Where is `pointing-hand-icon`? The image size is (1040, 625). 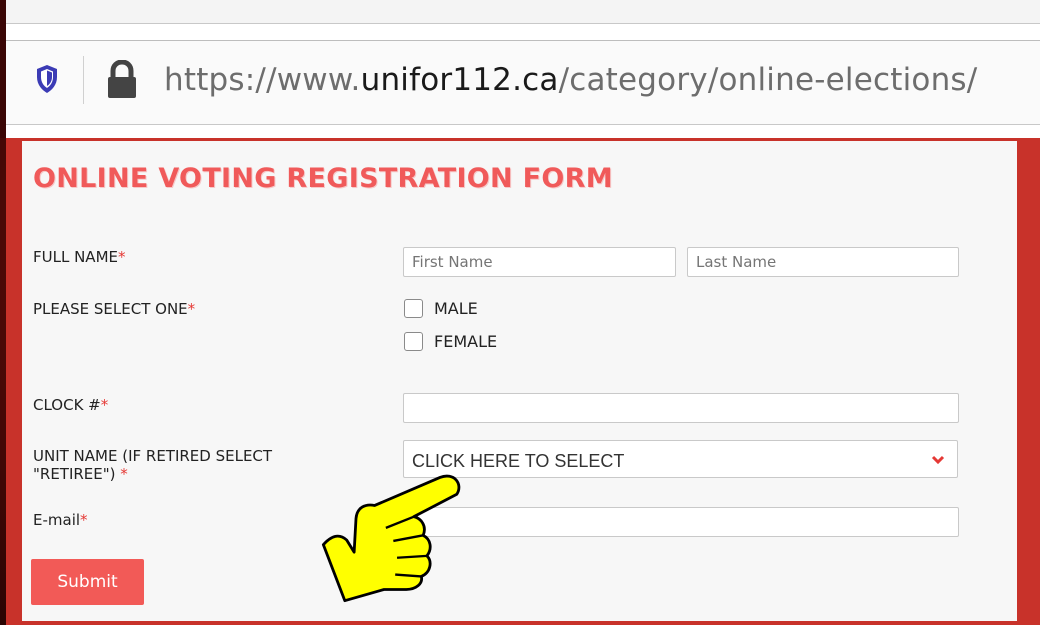 pointing-hand-icon is located at coordinates (391, 538).